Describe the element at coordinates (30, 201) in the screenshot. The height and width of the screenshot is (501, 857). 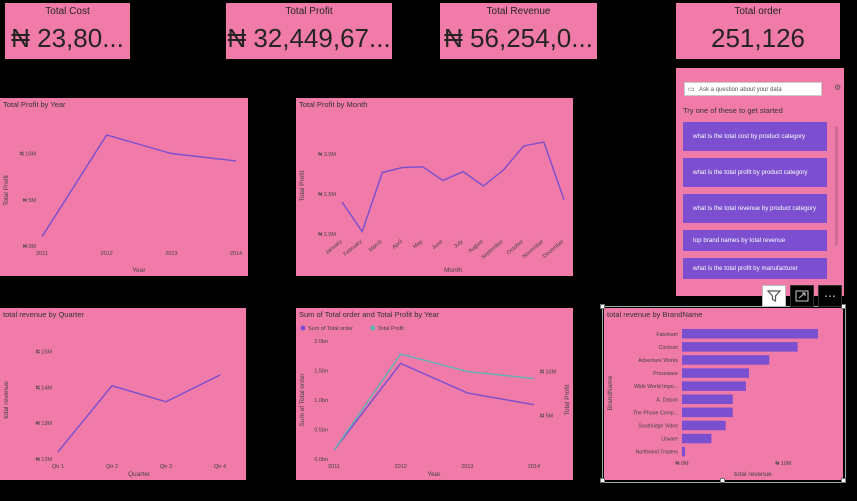
I see `y-tick-label: ₦ 5M` at that location.